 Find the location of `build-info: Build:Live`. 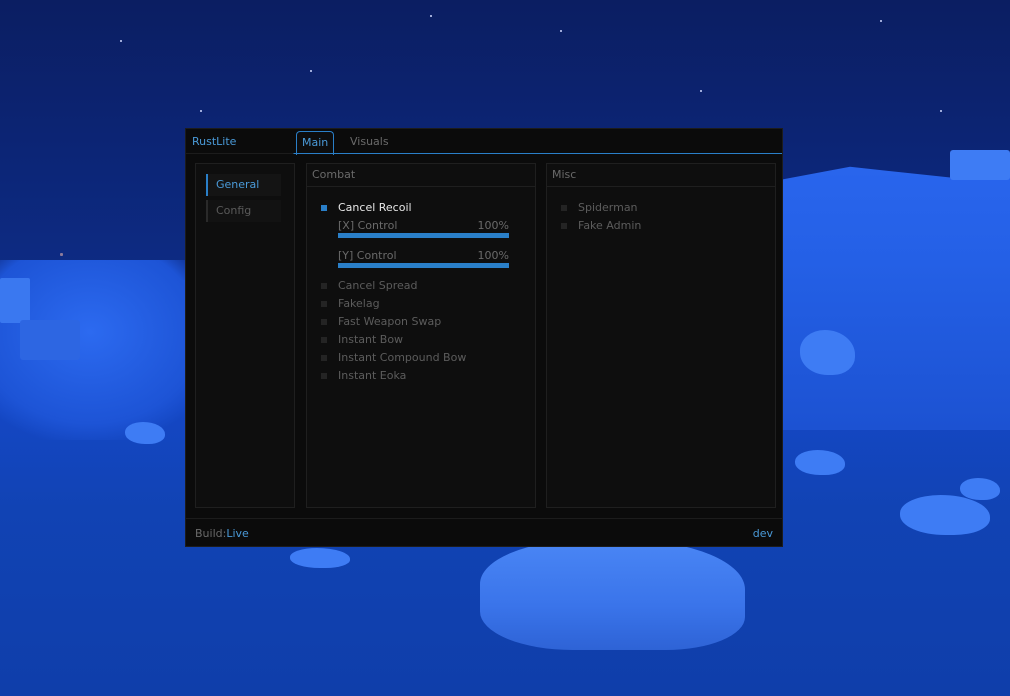

build-info: Build:Live is located at coordinates (222, 533).